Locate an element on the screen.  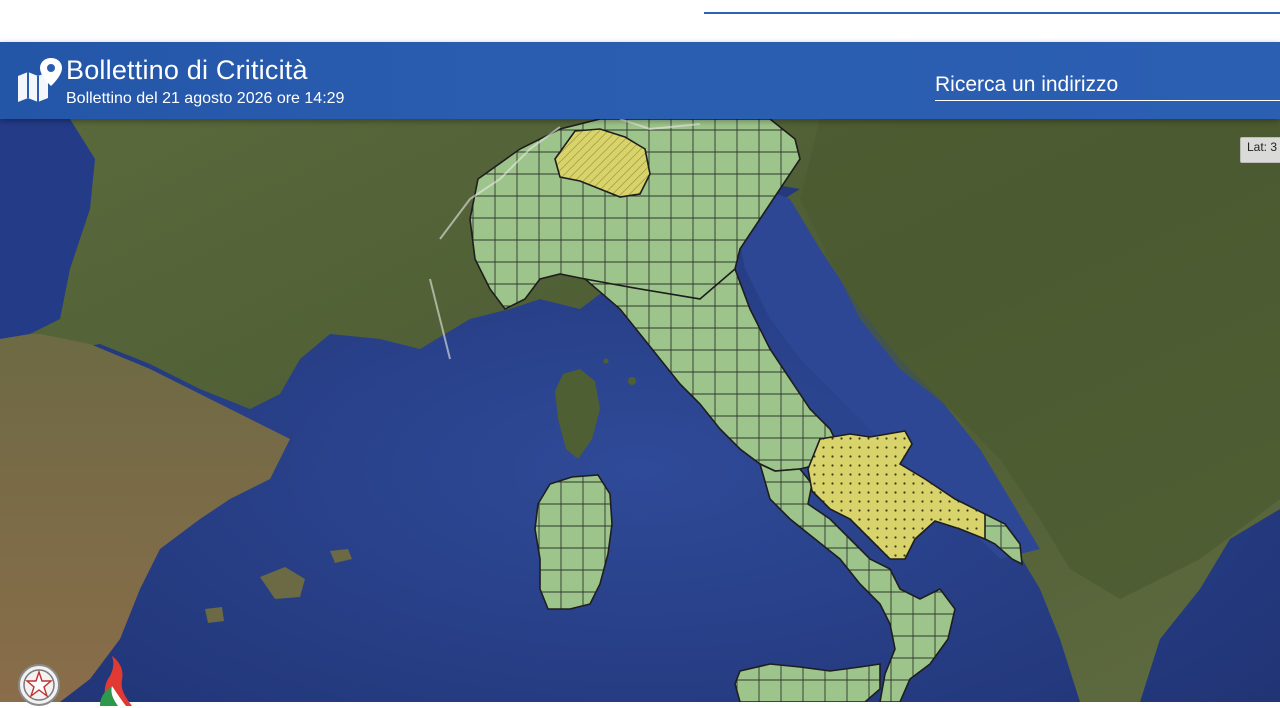
page-title: Bollettino di Criticità is located at coordinates (187, 70).